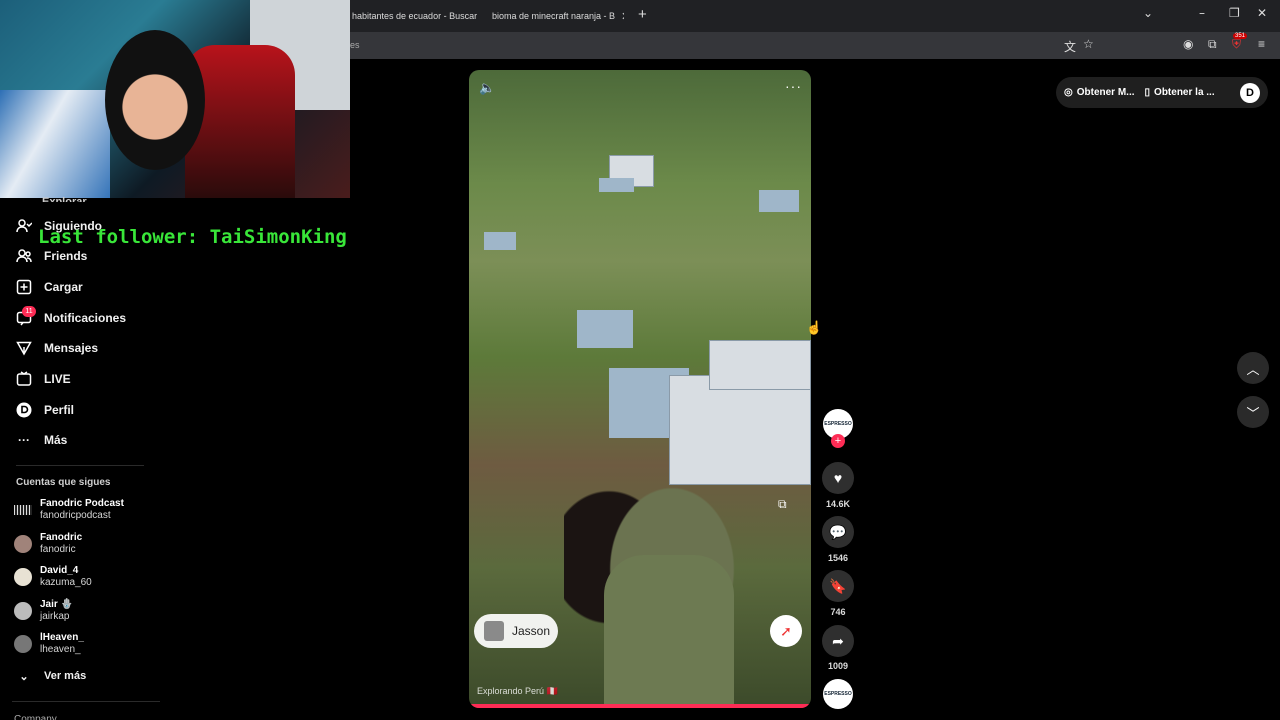  What do you see at coordinates (1250, 92) in the screenshot?
I see `profile-logo-icon: D` at bounding box center [1250, 92].